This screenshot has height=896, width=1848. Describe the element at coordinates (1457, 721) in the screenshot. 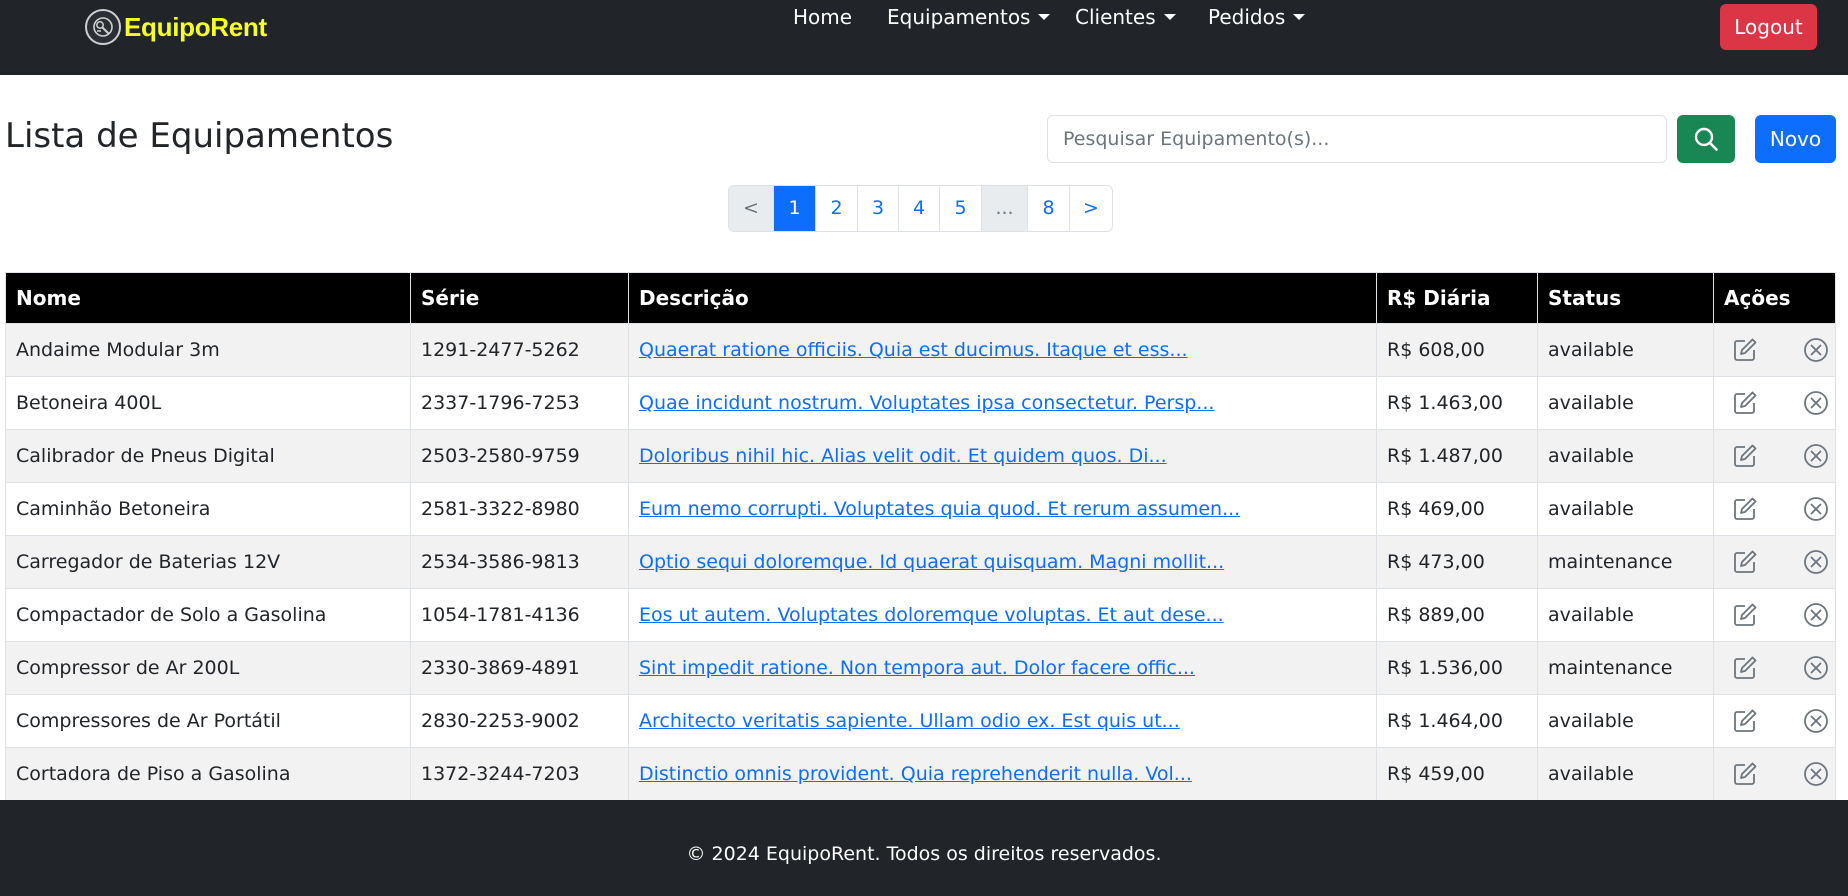

I see `cell-diaria: R$ 1.464,00` at that location.